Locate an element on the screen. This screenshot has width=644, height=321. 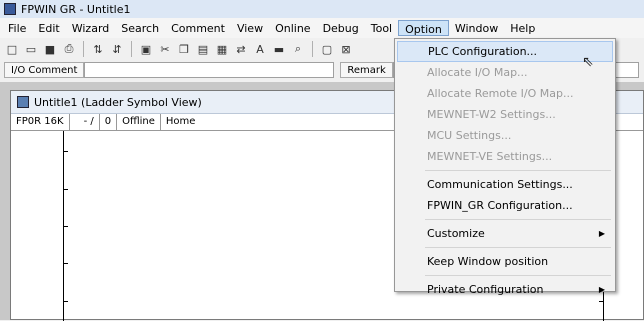
menu-file: File is located at coordinates (17, 28).